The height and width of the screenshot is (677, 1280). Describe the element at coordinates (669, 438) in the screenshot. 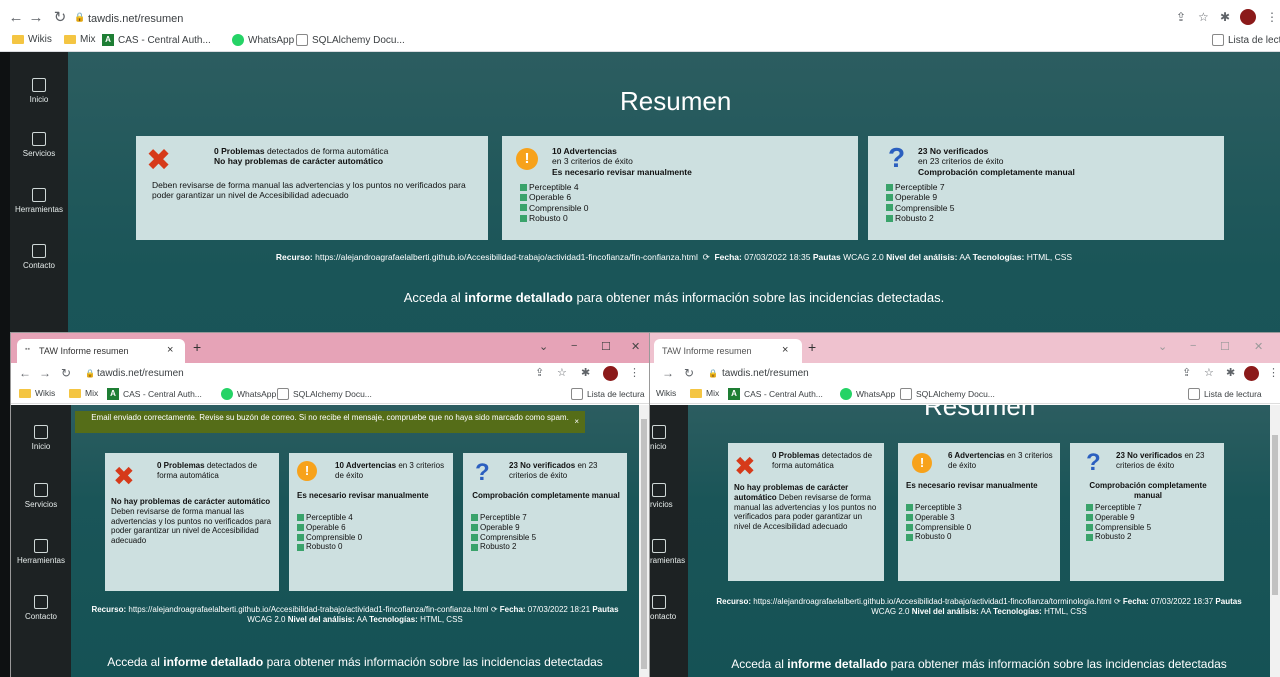

I see `sidebar-item-inicio: nicio` at that location.